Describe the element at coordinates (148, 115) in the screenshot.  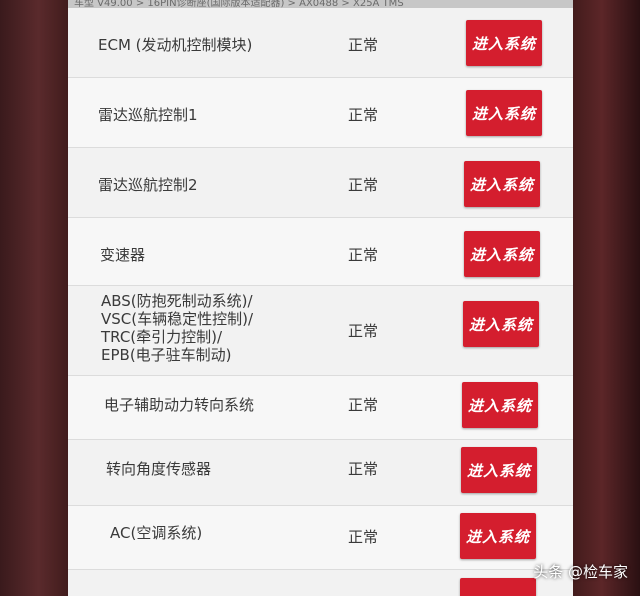
I see `system-name: 雷达巡航控制1` at that location.